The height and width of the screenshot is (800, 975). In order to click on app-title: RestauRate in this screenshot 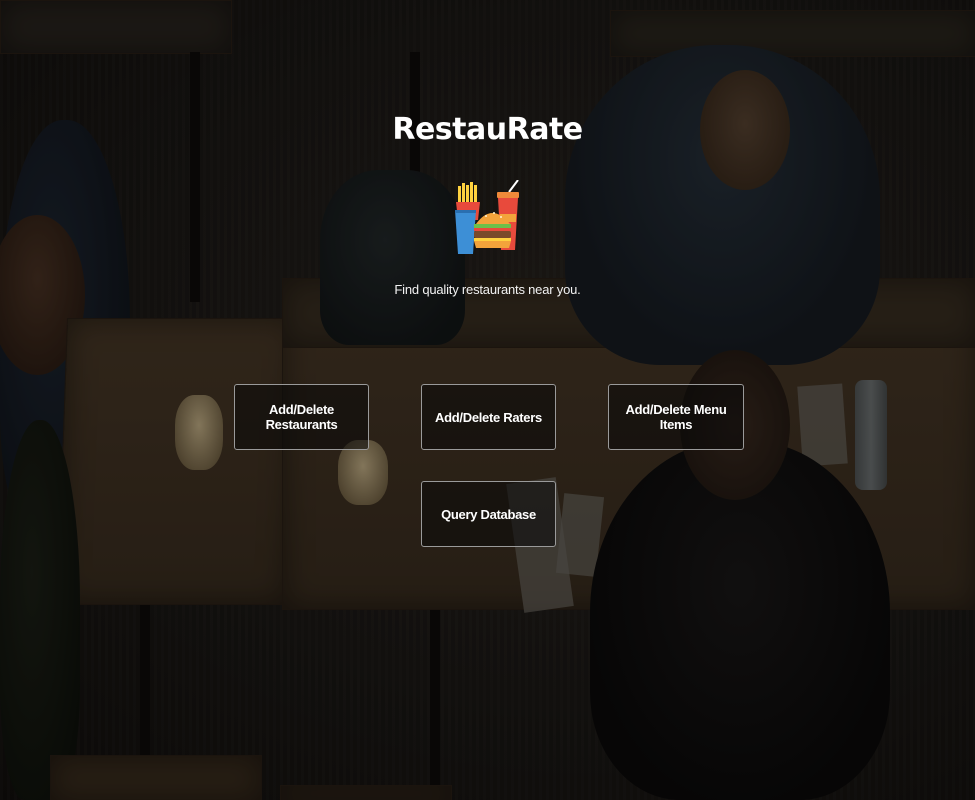, I will do `click(487, 129)`.